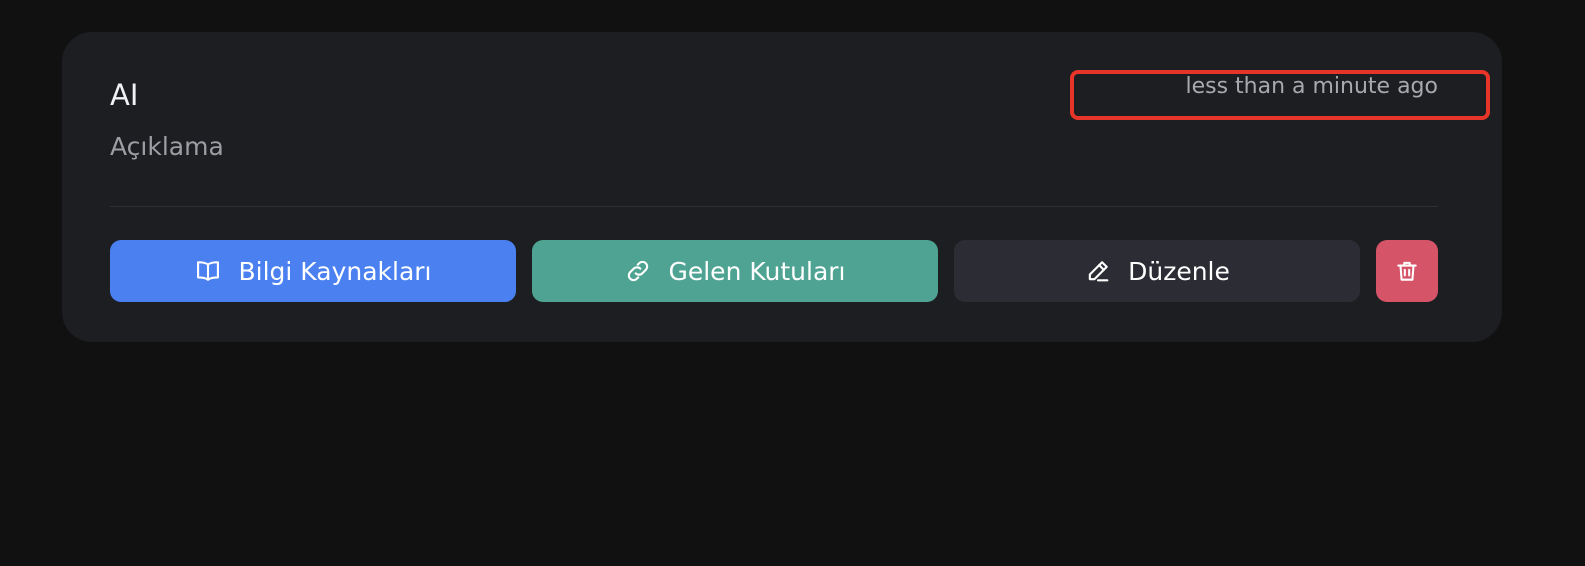  Describe the element at coordinates (1280, 95) in the screenshot. I see `timestamp-highlight-box` at that location.